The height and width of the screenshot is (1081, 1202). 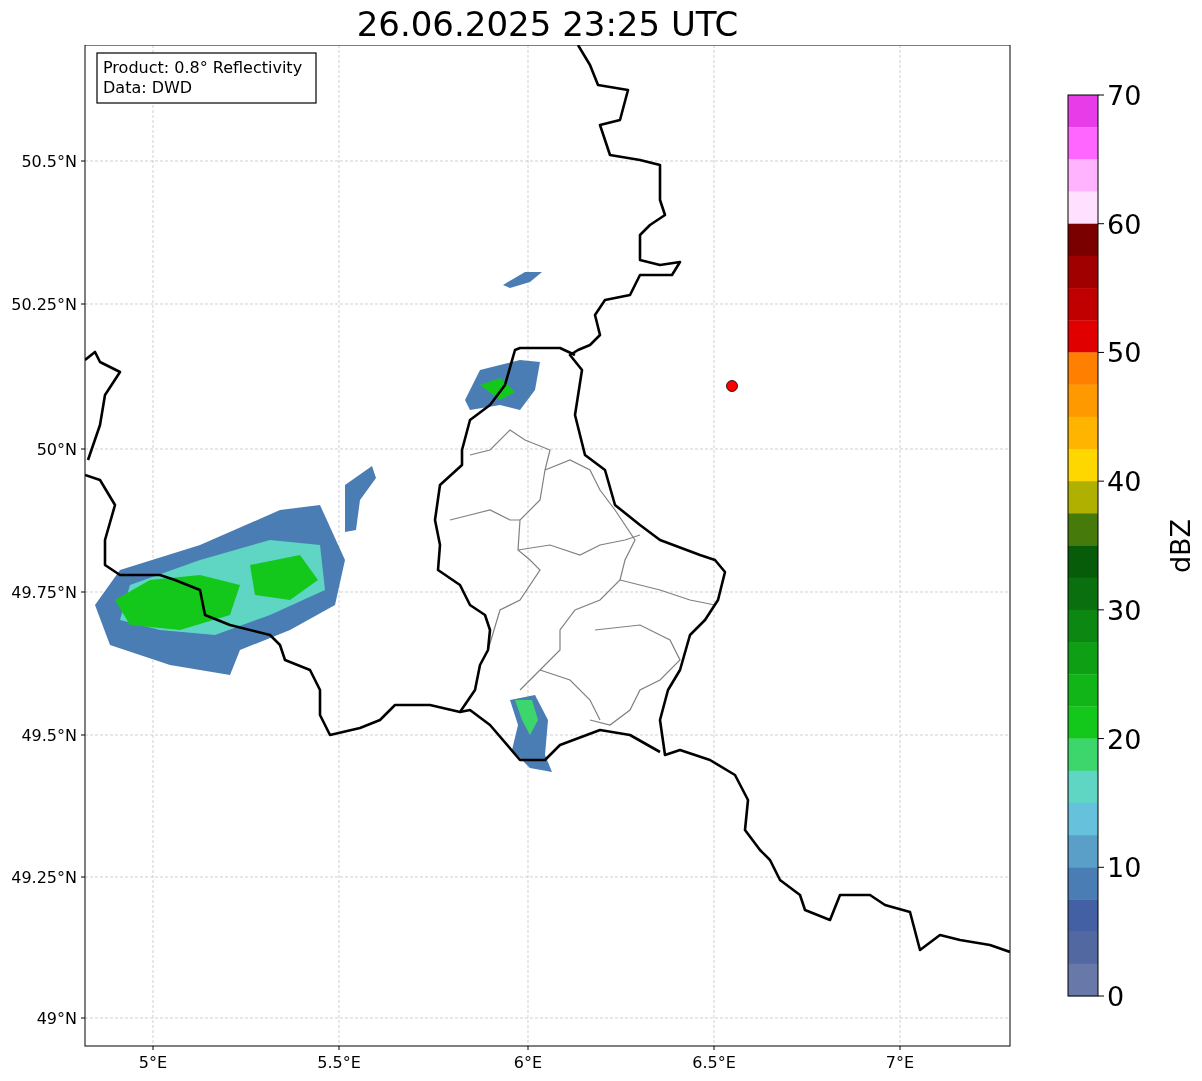 What do you see at coordinates (547, 24) in the screenshot?
I see `map-title: 26.06.2025 23:25 UTC` at bounding box center [547, 24].